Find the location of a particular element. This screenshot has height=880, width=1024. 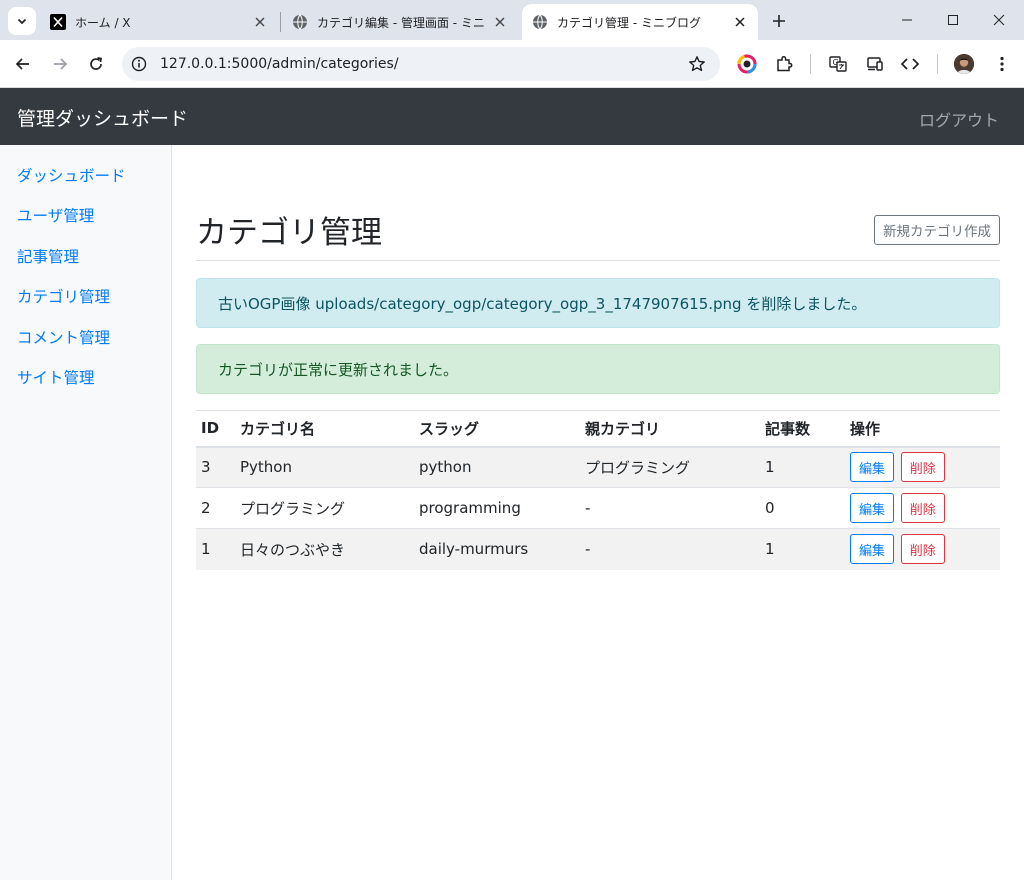

site-info-icon is located at coordinates (139, 64).